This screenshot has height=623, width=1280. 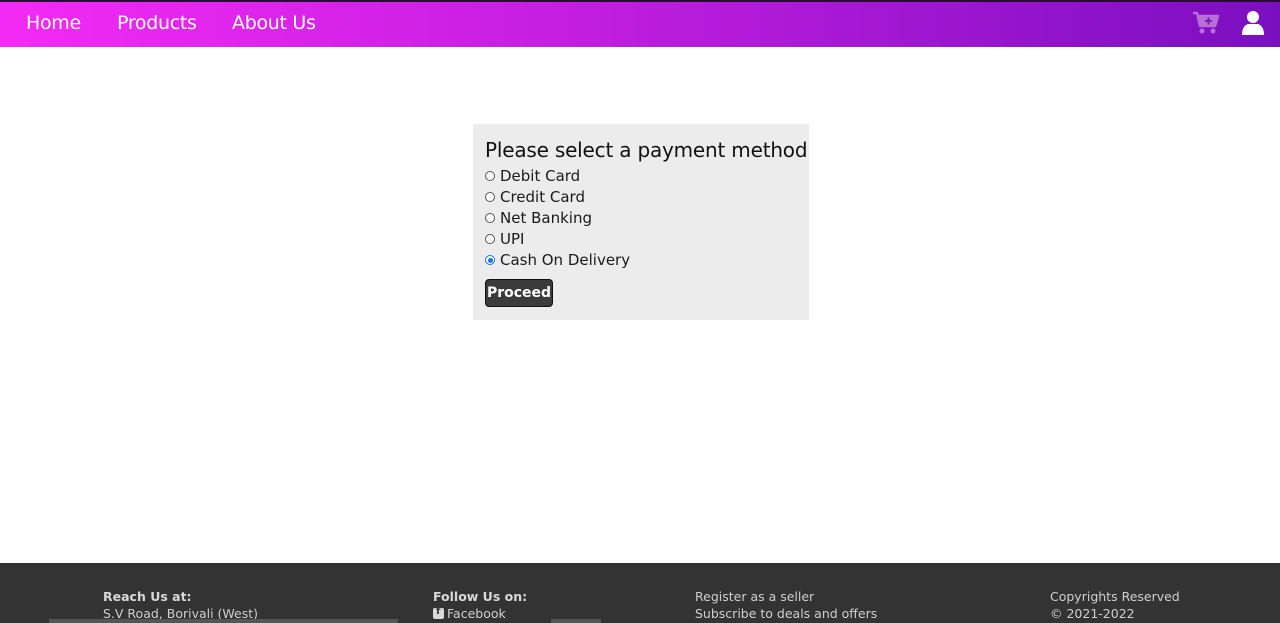 What do you see at coordinates (565, 260) in the screenshot?
I see `option-label: Cash On Delivery` at bounding box center [565, 260].